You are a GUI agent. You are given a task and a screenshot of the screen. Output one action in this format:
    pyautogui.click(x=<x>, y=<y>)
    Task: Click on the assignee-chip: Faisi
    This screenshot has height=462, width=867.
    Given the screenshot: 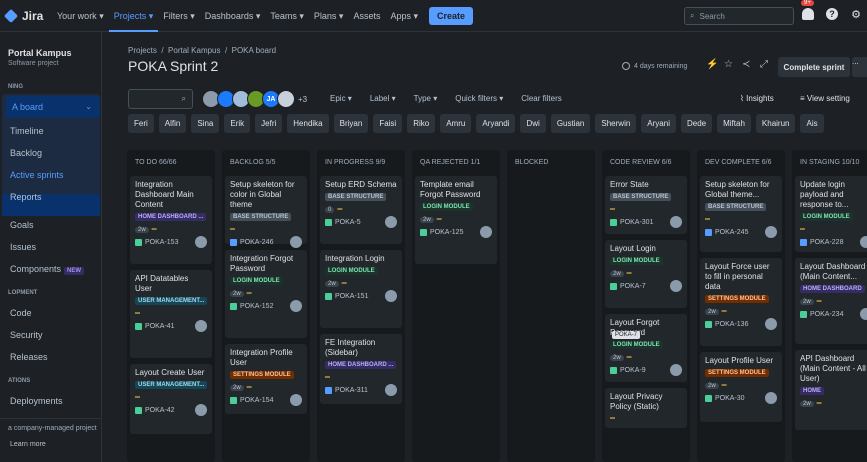 What is the action you would take?
    pyautogui.click(x=388, y=123)
    